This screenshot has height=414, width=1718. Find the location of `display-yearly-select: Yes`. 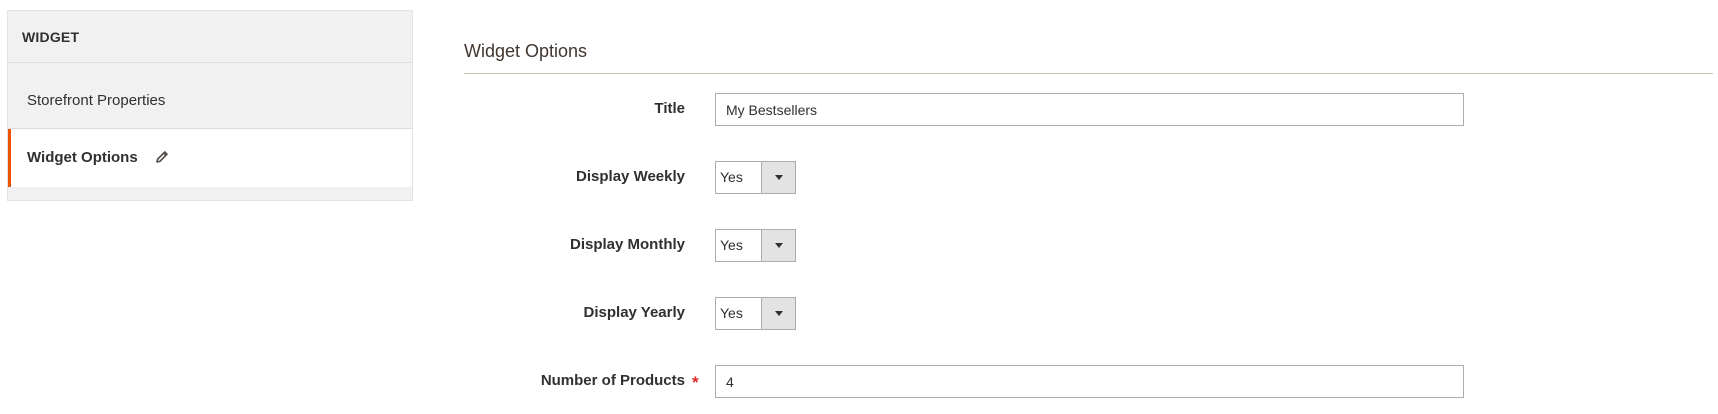

display-yearly-select: Yes is located at coordinates (755, 313).